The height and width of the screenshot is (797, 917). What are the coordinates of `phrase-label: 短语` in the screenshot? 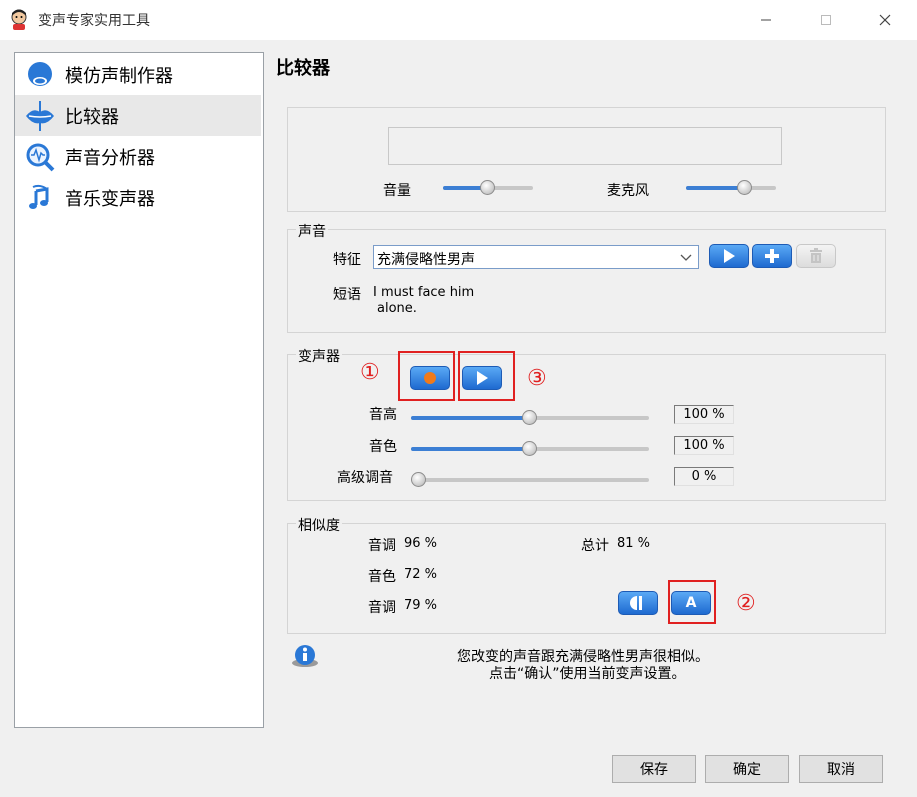 It's located at (347, 295).